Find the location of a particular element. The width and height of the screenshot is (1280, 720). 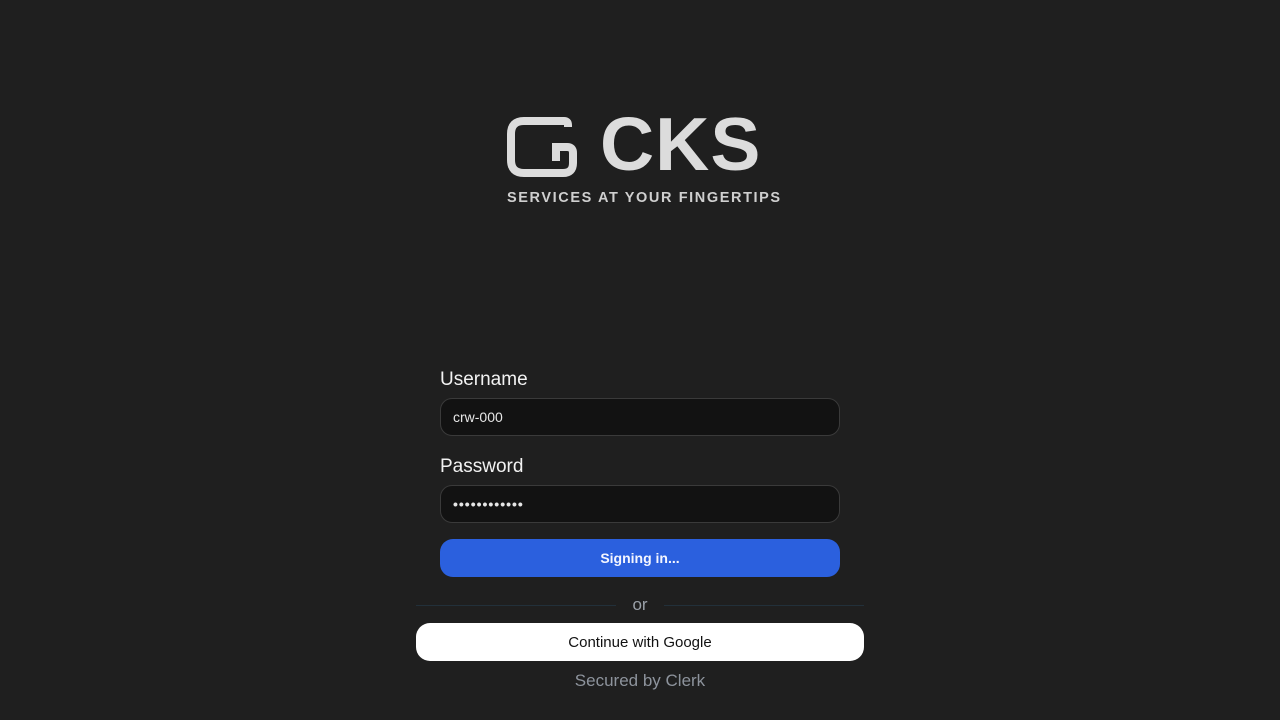

logo-wordmark: CKS is located at coordinates (681, 144).